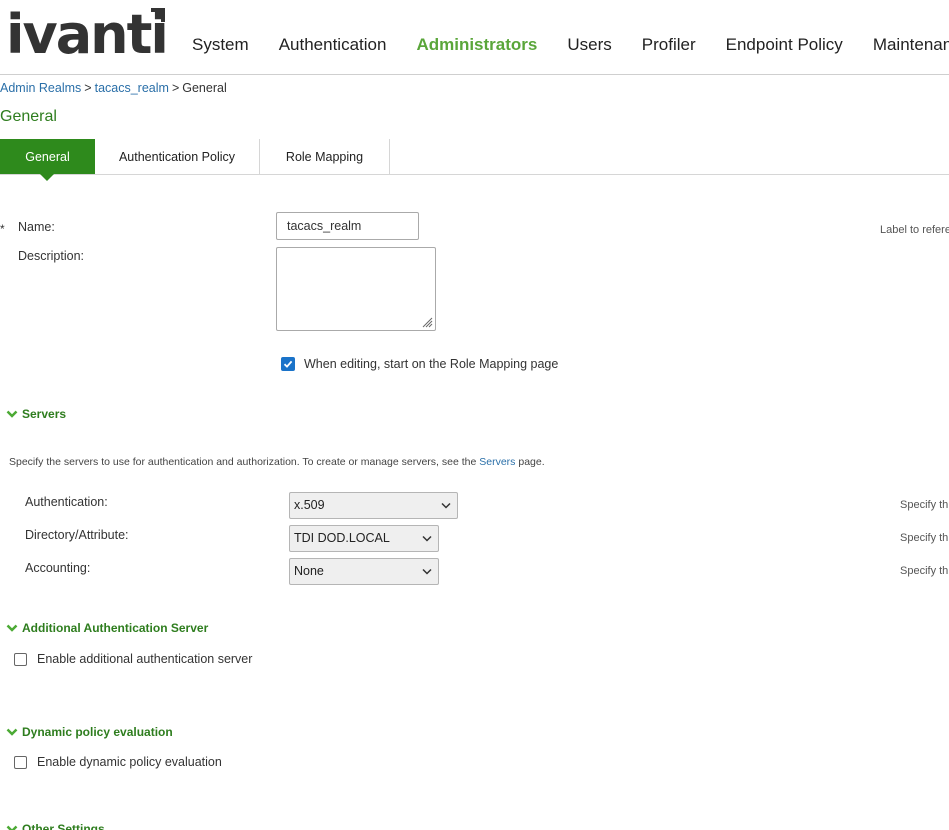  What do you see at coordinates (356, 289) in the screenshot?
I see `description-textarea` at bounding box center [356, 289].